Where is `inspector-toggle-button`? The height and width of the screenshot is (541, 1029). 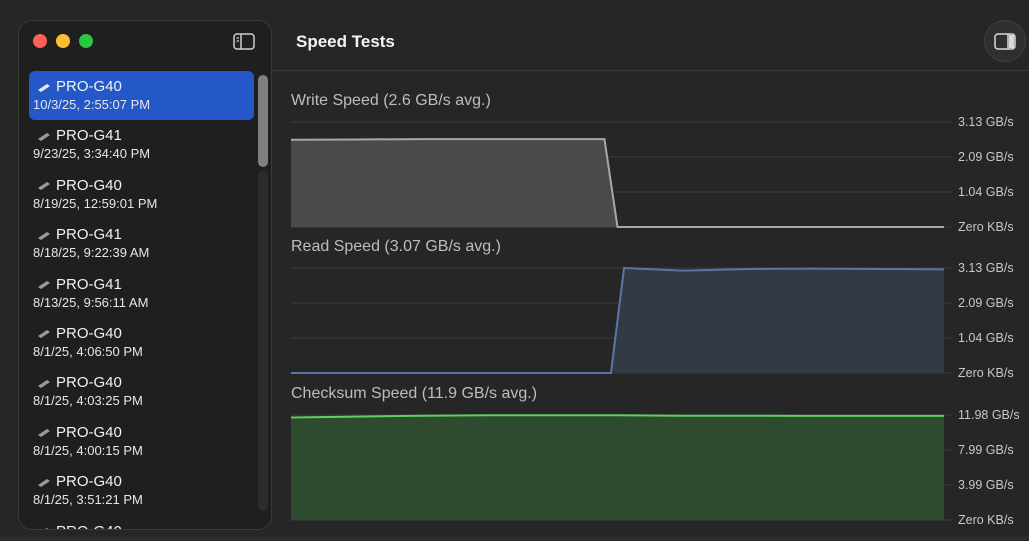 inspector-toggle-button is located at coordinates (1005, 41).